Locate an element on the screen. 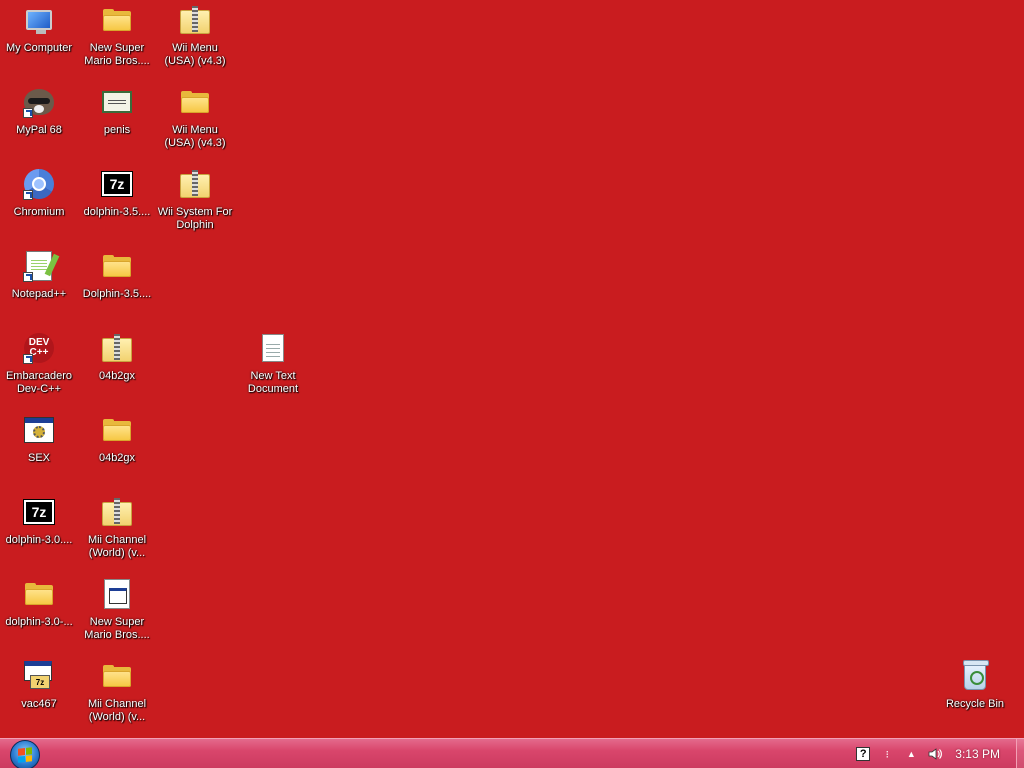  application-window-icon is located at coordinates (39, 430).